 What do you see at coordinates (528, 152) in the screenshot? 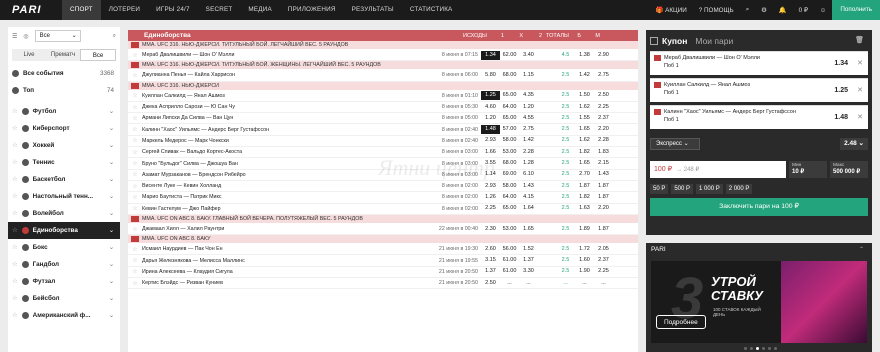
I see `odd-cell: 2.28` at bounding box center [528, 152].